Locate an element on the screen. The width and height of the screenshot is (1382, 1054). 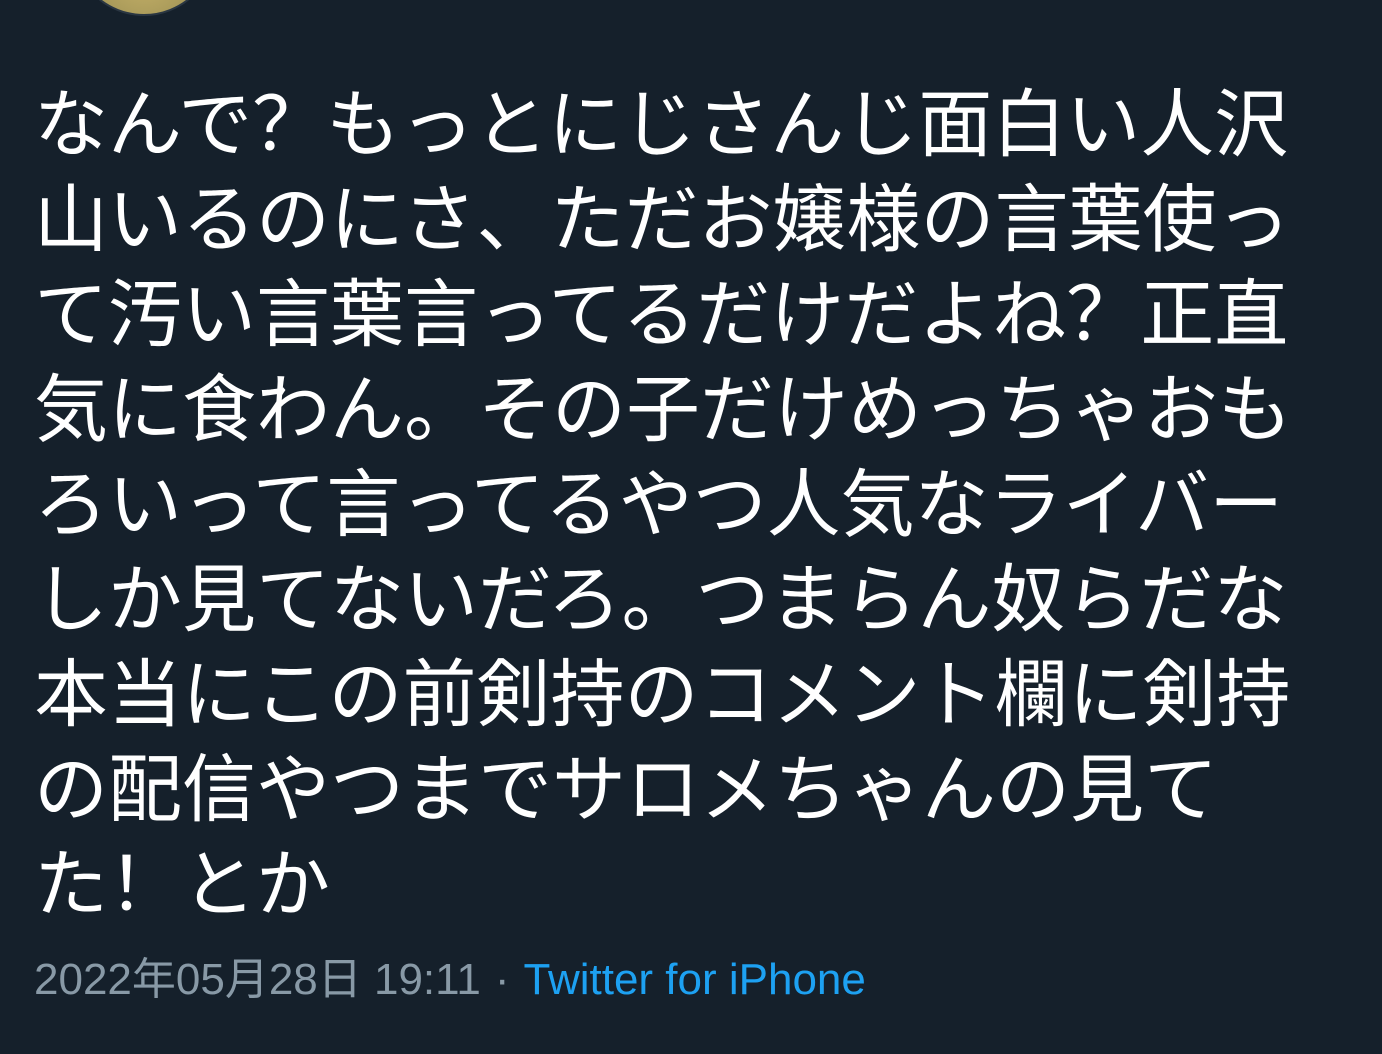
tweet-meta: 2022年05月28日 19:11 · Twitter for iPhone is located at coordinates (450, 980).